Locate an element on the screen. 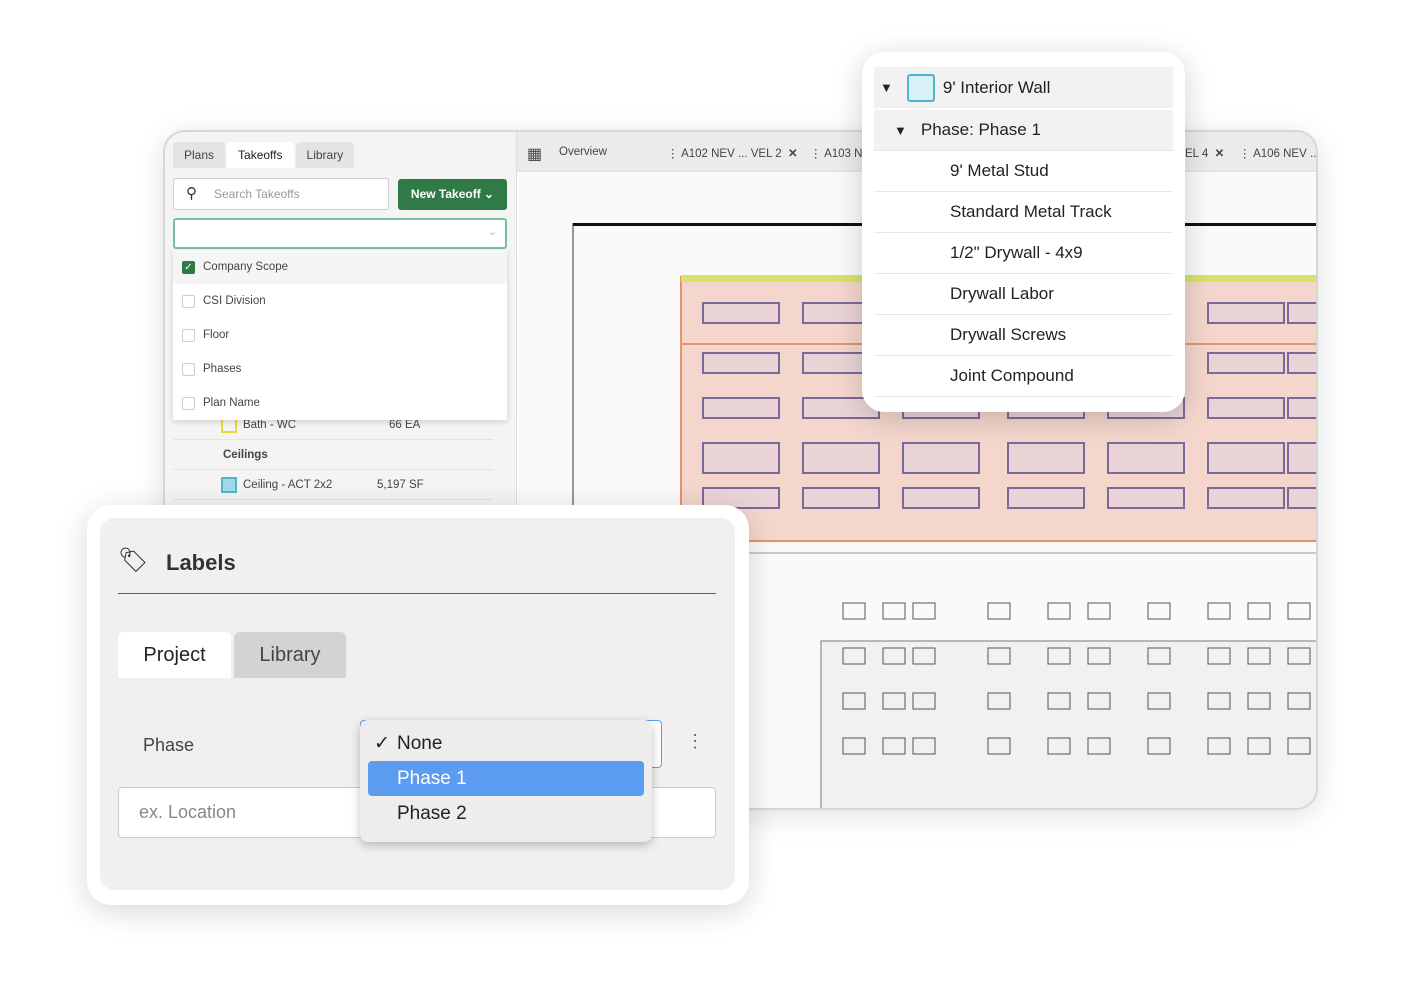 The image size is (1401, 1001). tab-project: Project is located at coordinates (174, 655).